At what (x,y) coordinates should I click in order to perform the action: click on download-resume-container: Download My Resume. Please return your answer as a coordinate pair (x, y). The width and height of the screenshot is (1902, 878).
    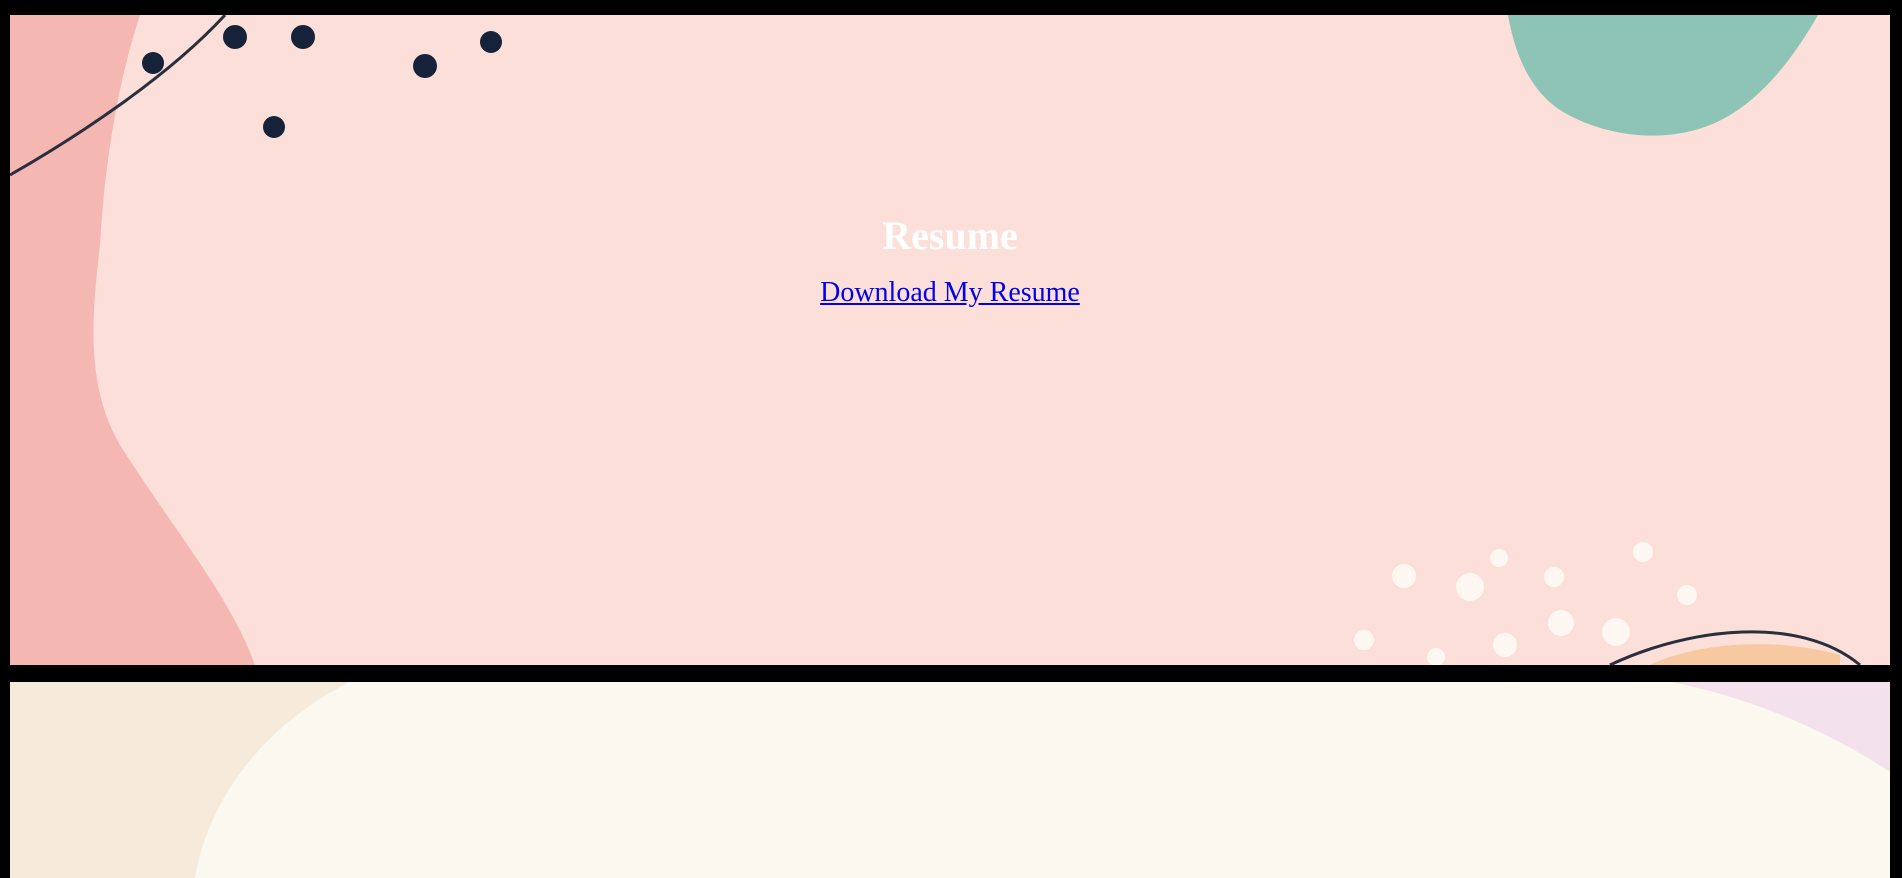
    Looking at the image, I should click on (950, 293).